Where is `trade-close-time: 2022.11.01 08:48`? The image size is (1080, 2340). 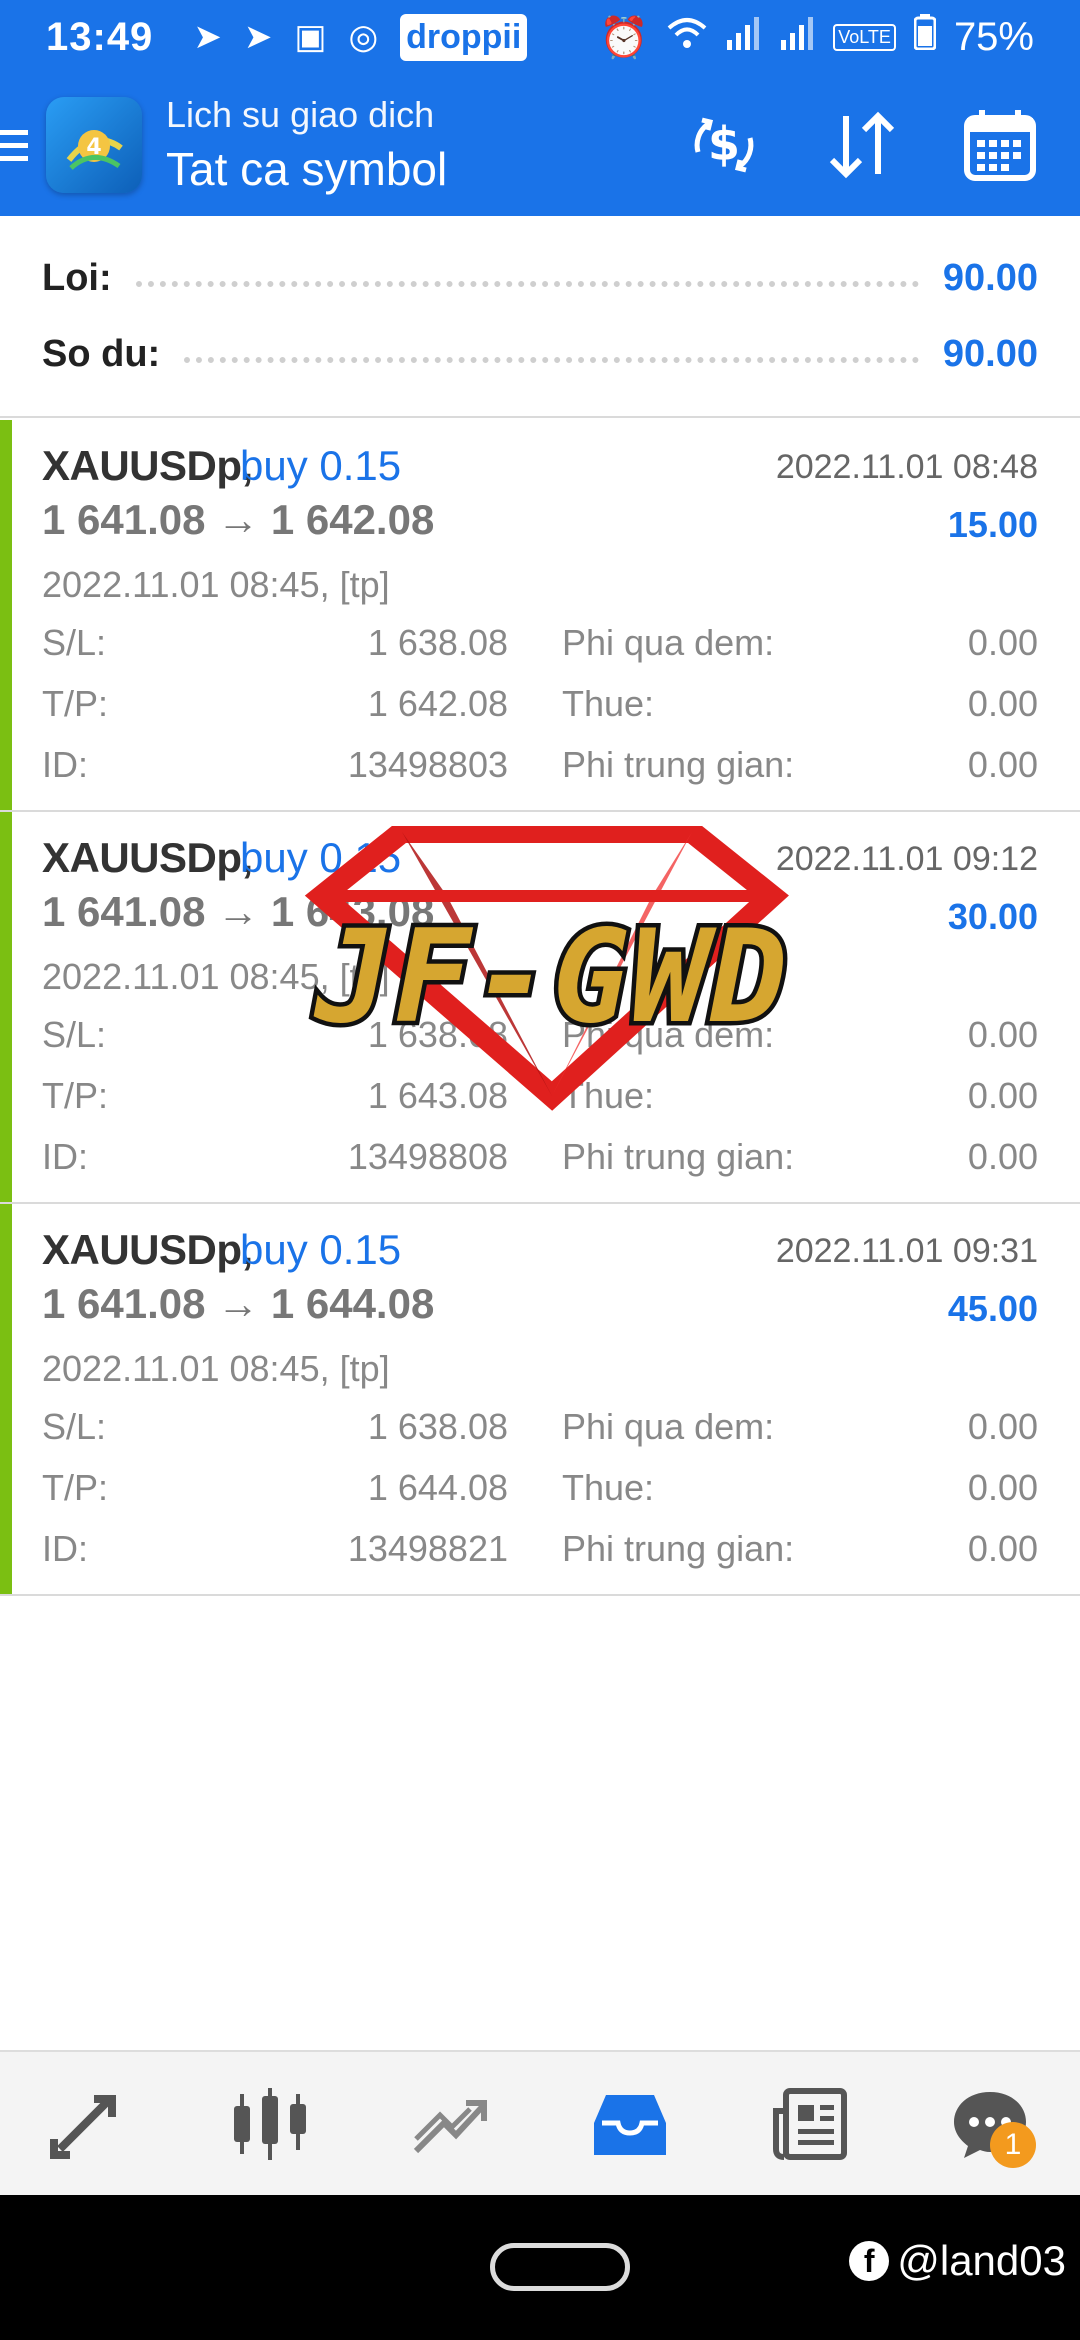 trade-close-time: 2022.11.01 08:48 is located at coordinates (906, 467).